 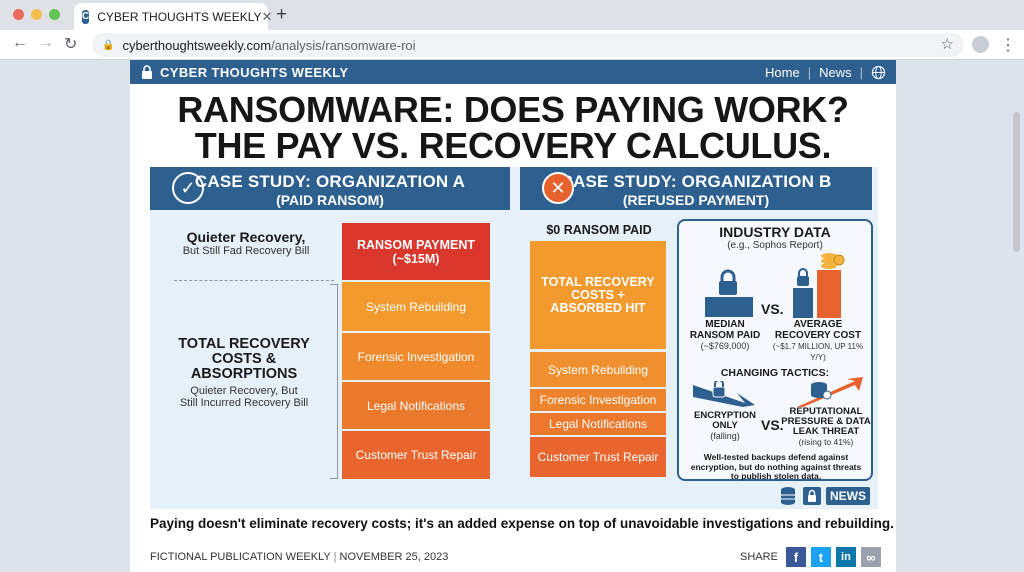 What do you see at coordinates (188, 188) in the screenshot?
I see `checkmark-icon: ✓` at bounding box center [188, 188].